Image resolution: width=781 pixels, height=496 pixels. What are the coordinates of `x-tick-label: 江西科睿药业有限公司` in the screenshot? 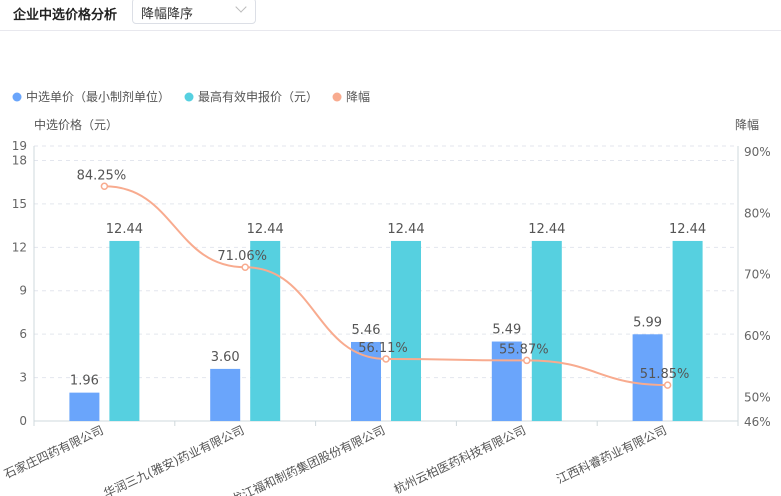 It's located at (611, 454).